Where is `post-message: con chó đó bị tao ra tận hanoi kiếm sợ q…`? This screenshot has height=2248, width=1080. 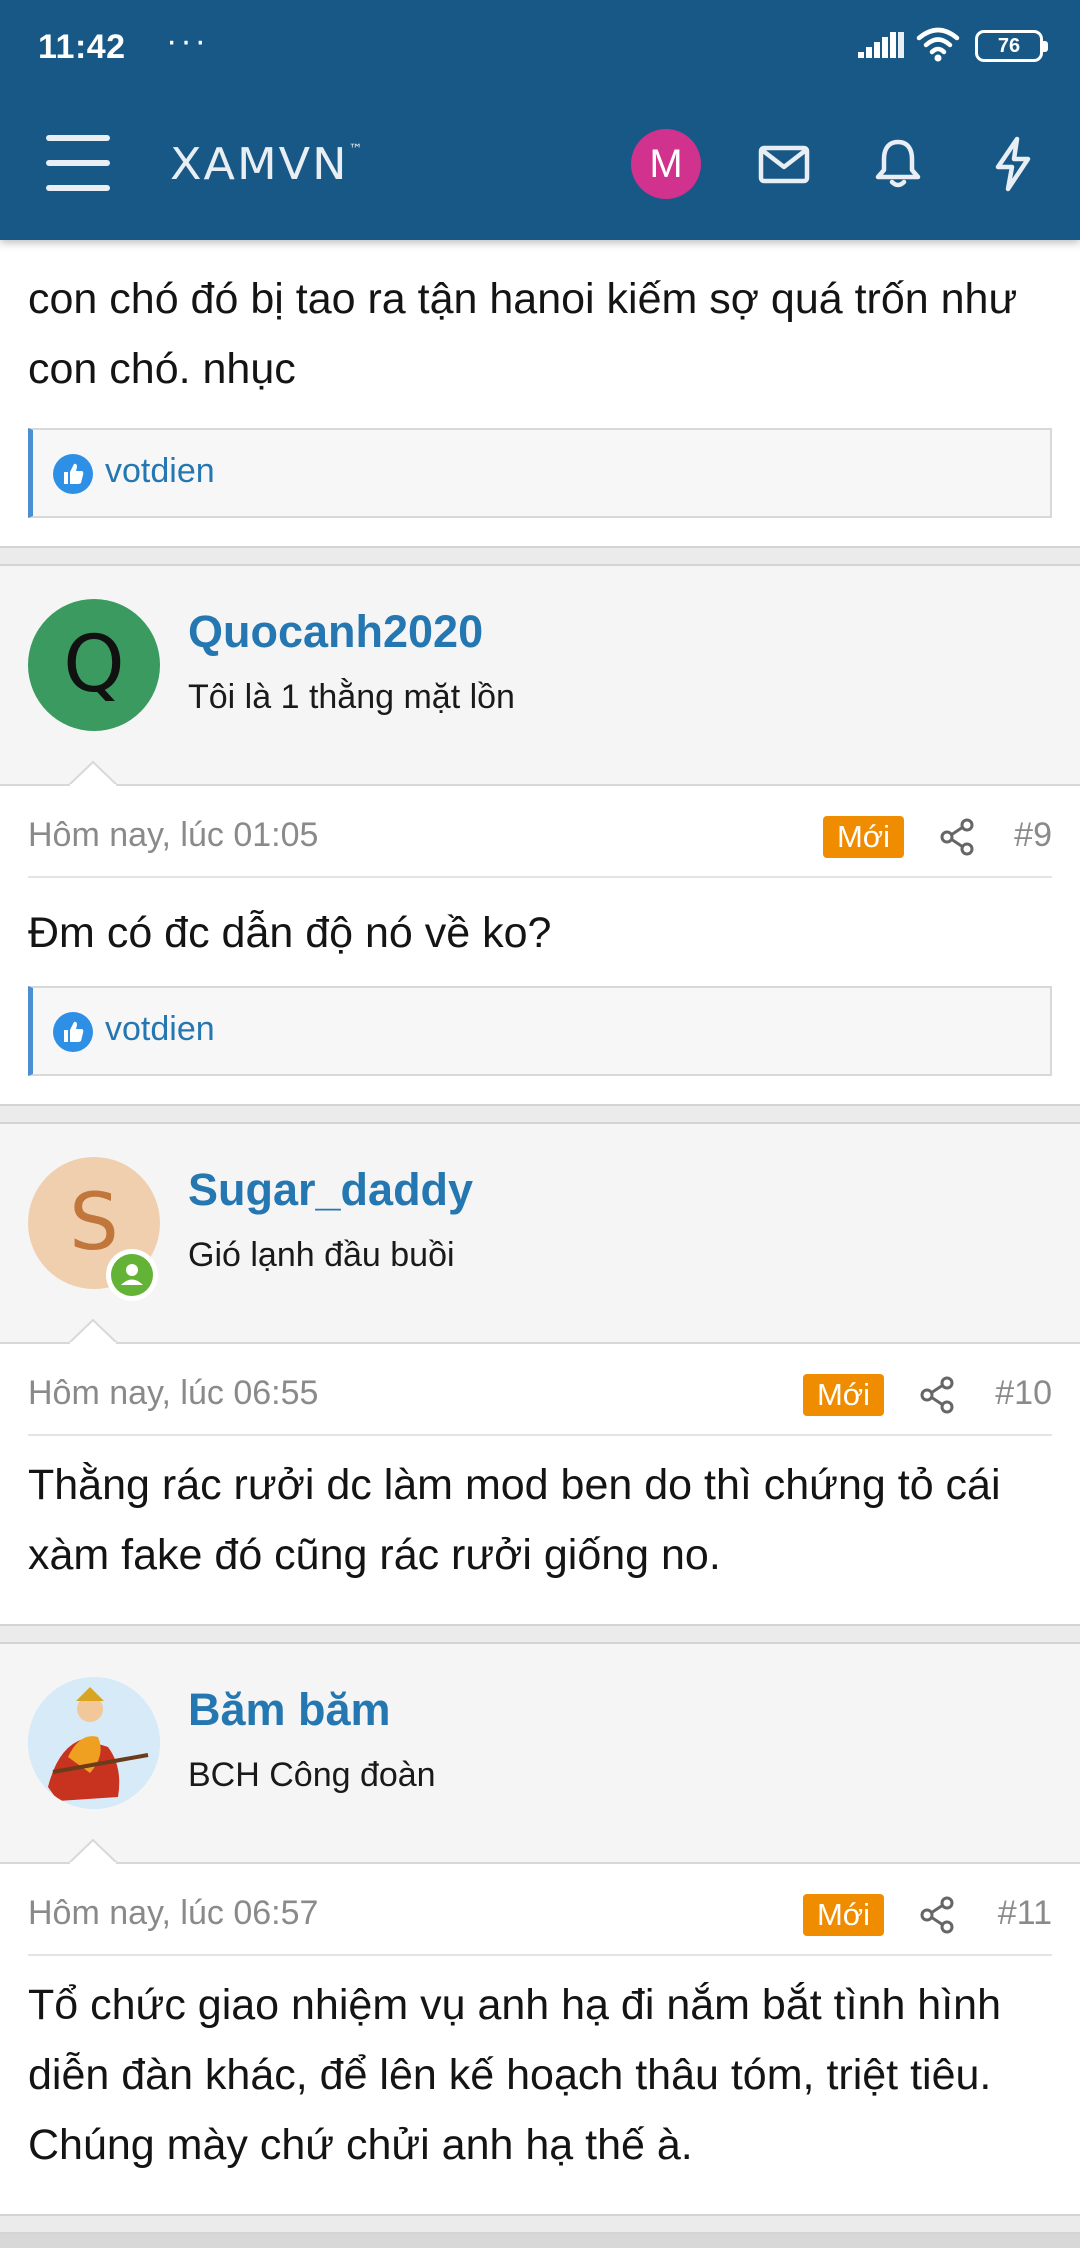
post-message: con chó đó bị tao ra tận hanoi kiếm sợ q… is located at coordinates (523, 334).